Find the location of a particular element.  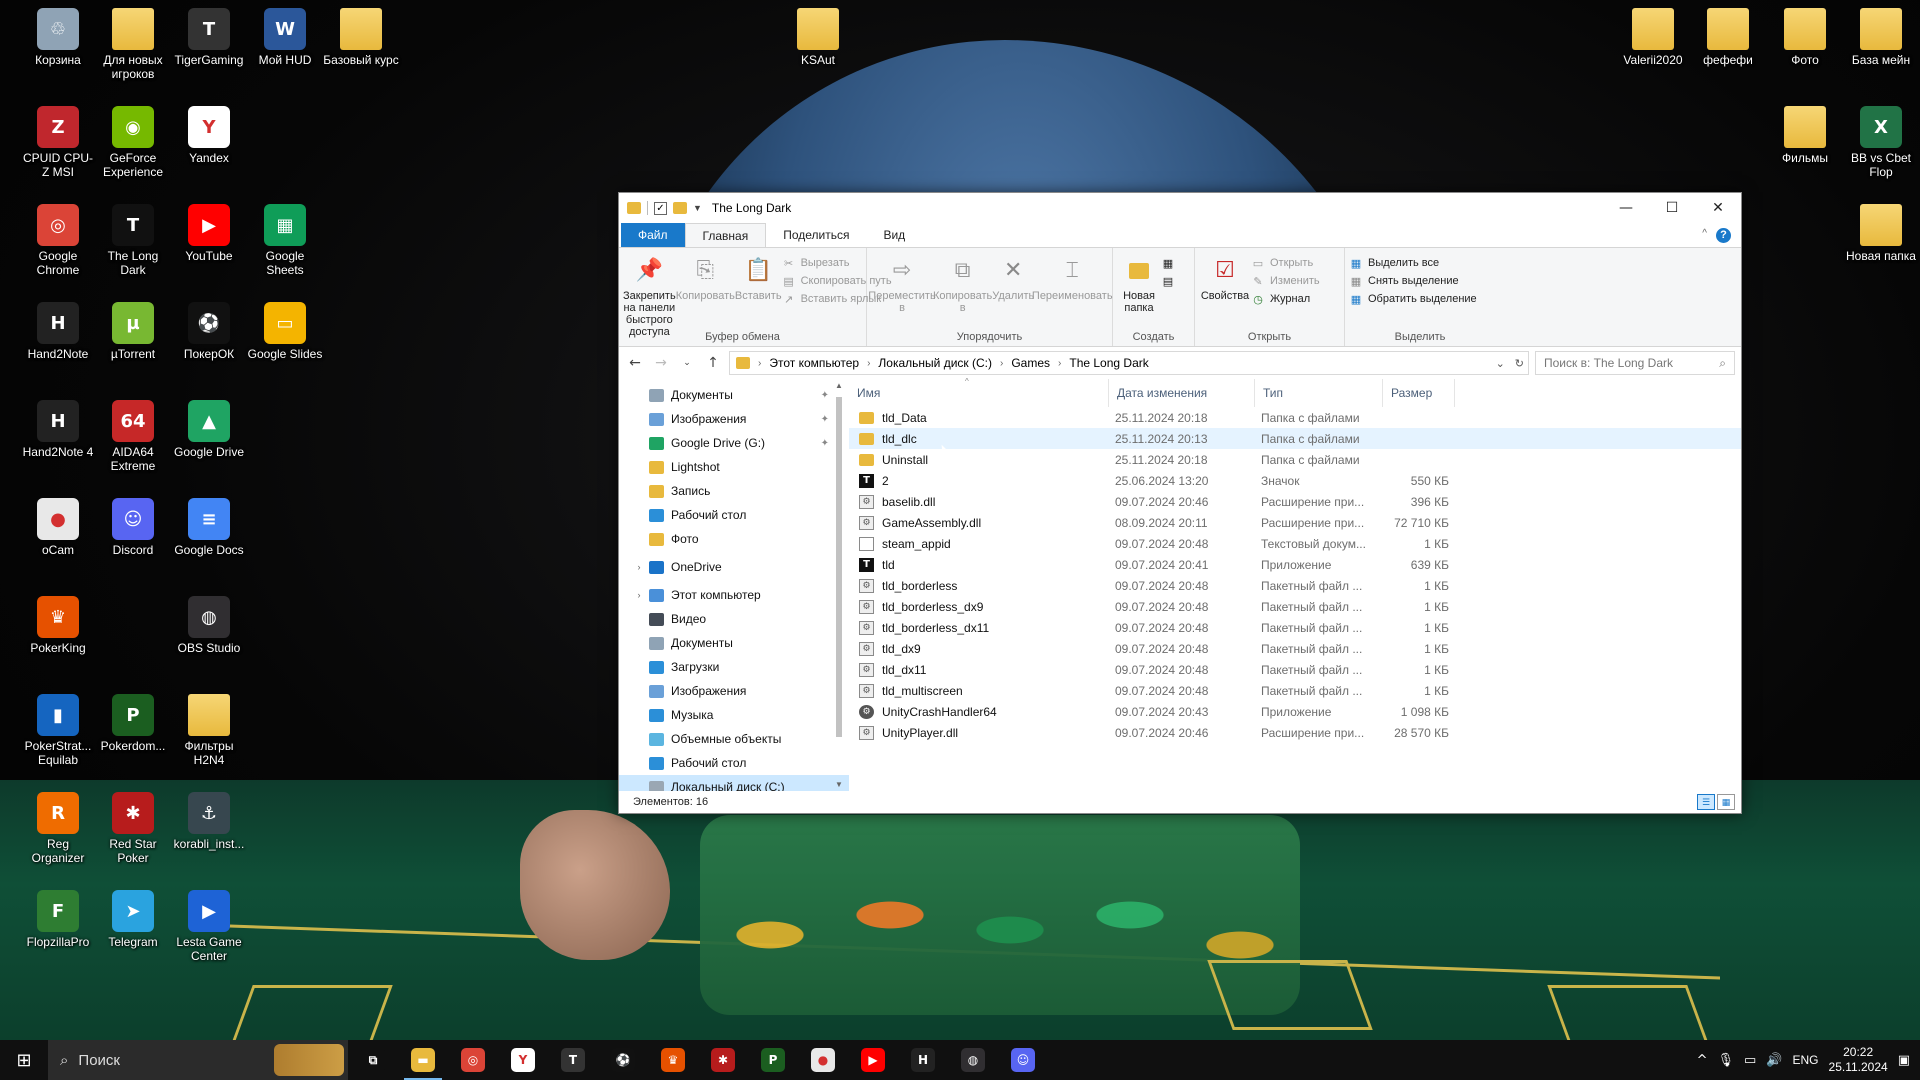

nav-item: Загрузки is located at coordinates (734, 667).